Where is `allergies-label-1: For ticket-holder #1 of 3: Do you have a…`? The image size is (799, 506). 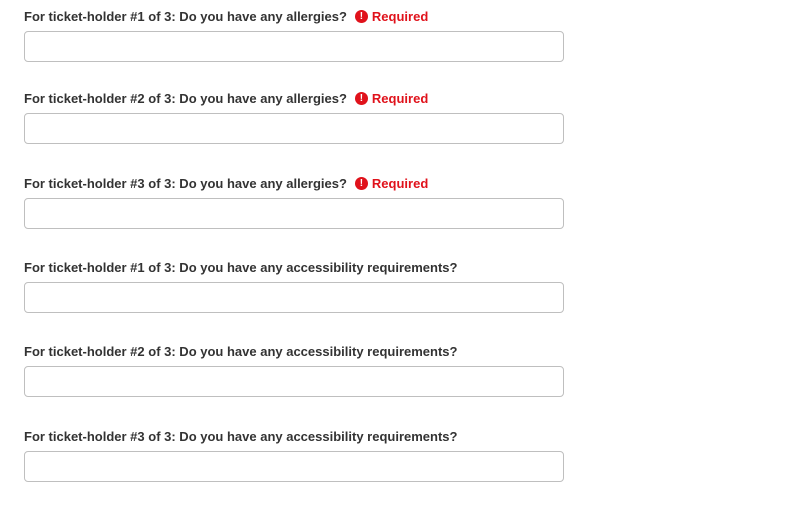
allergies-label-1: For ticket-holder #1 of 3: Do you have a… is located at coordinates (185, 16).